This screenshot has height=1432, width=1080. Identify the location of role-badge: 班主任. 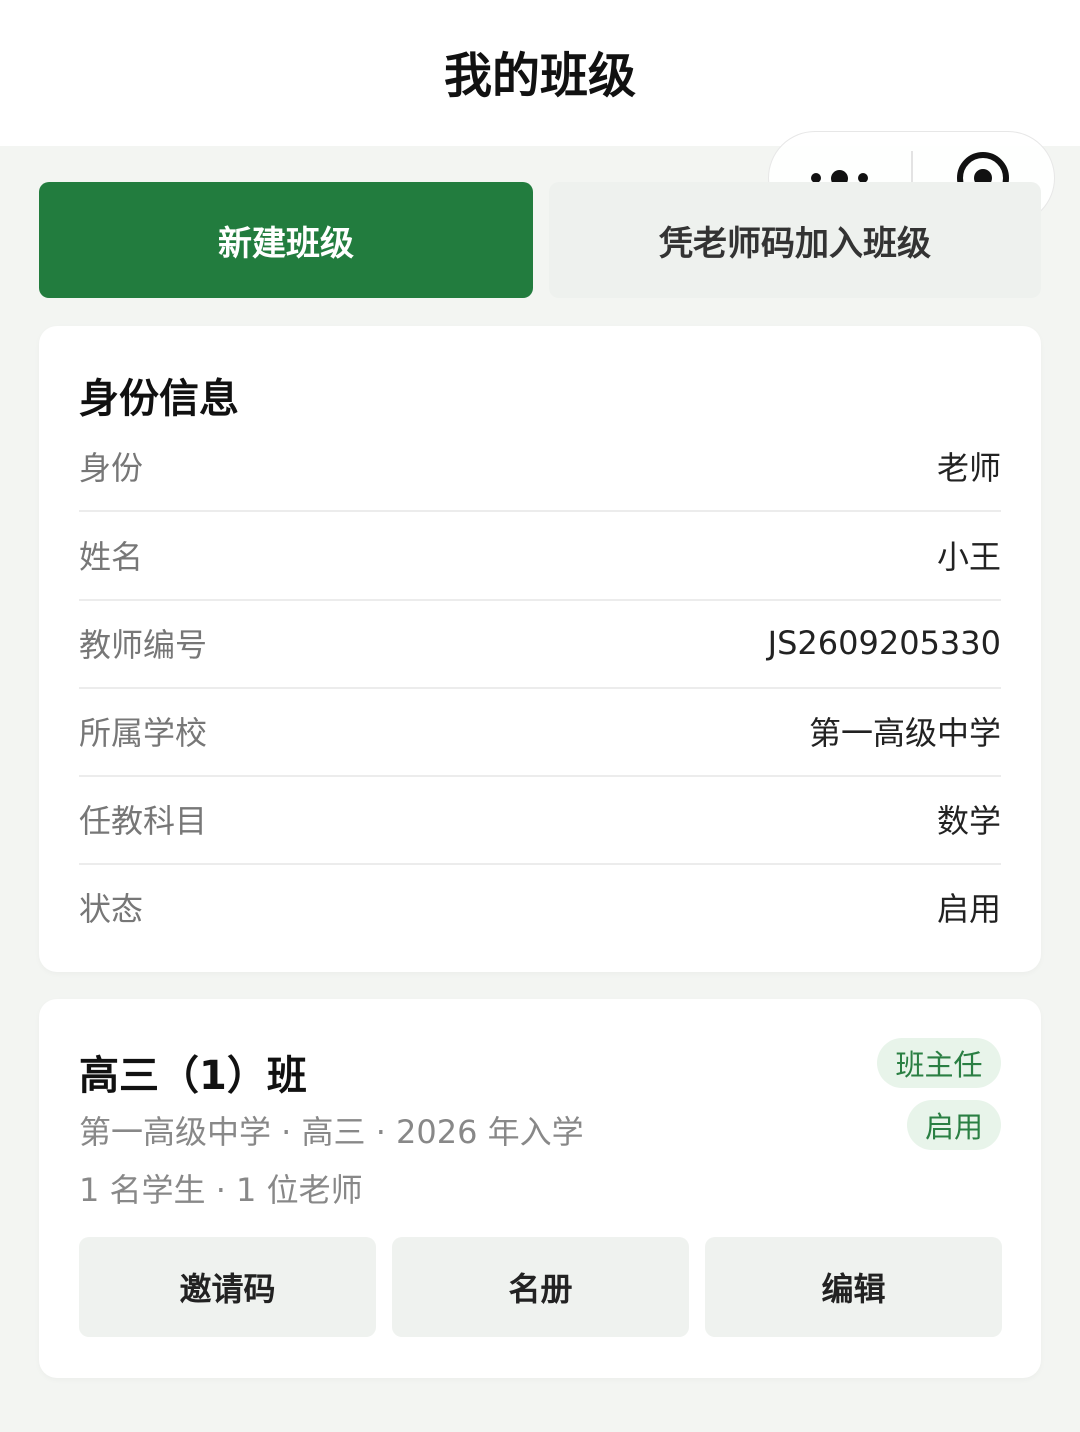
(939, 1063).